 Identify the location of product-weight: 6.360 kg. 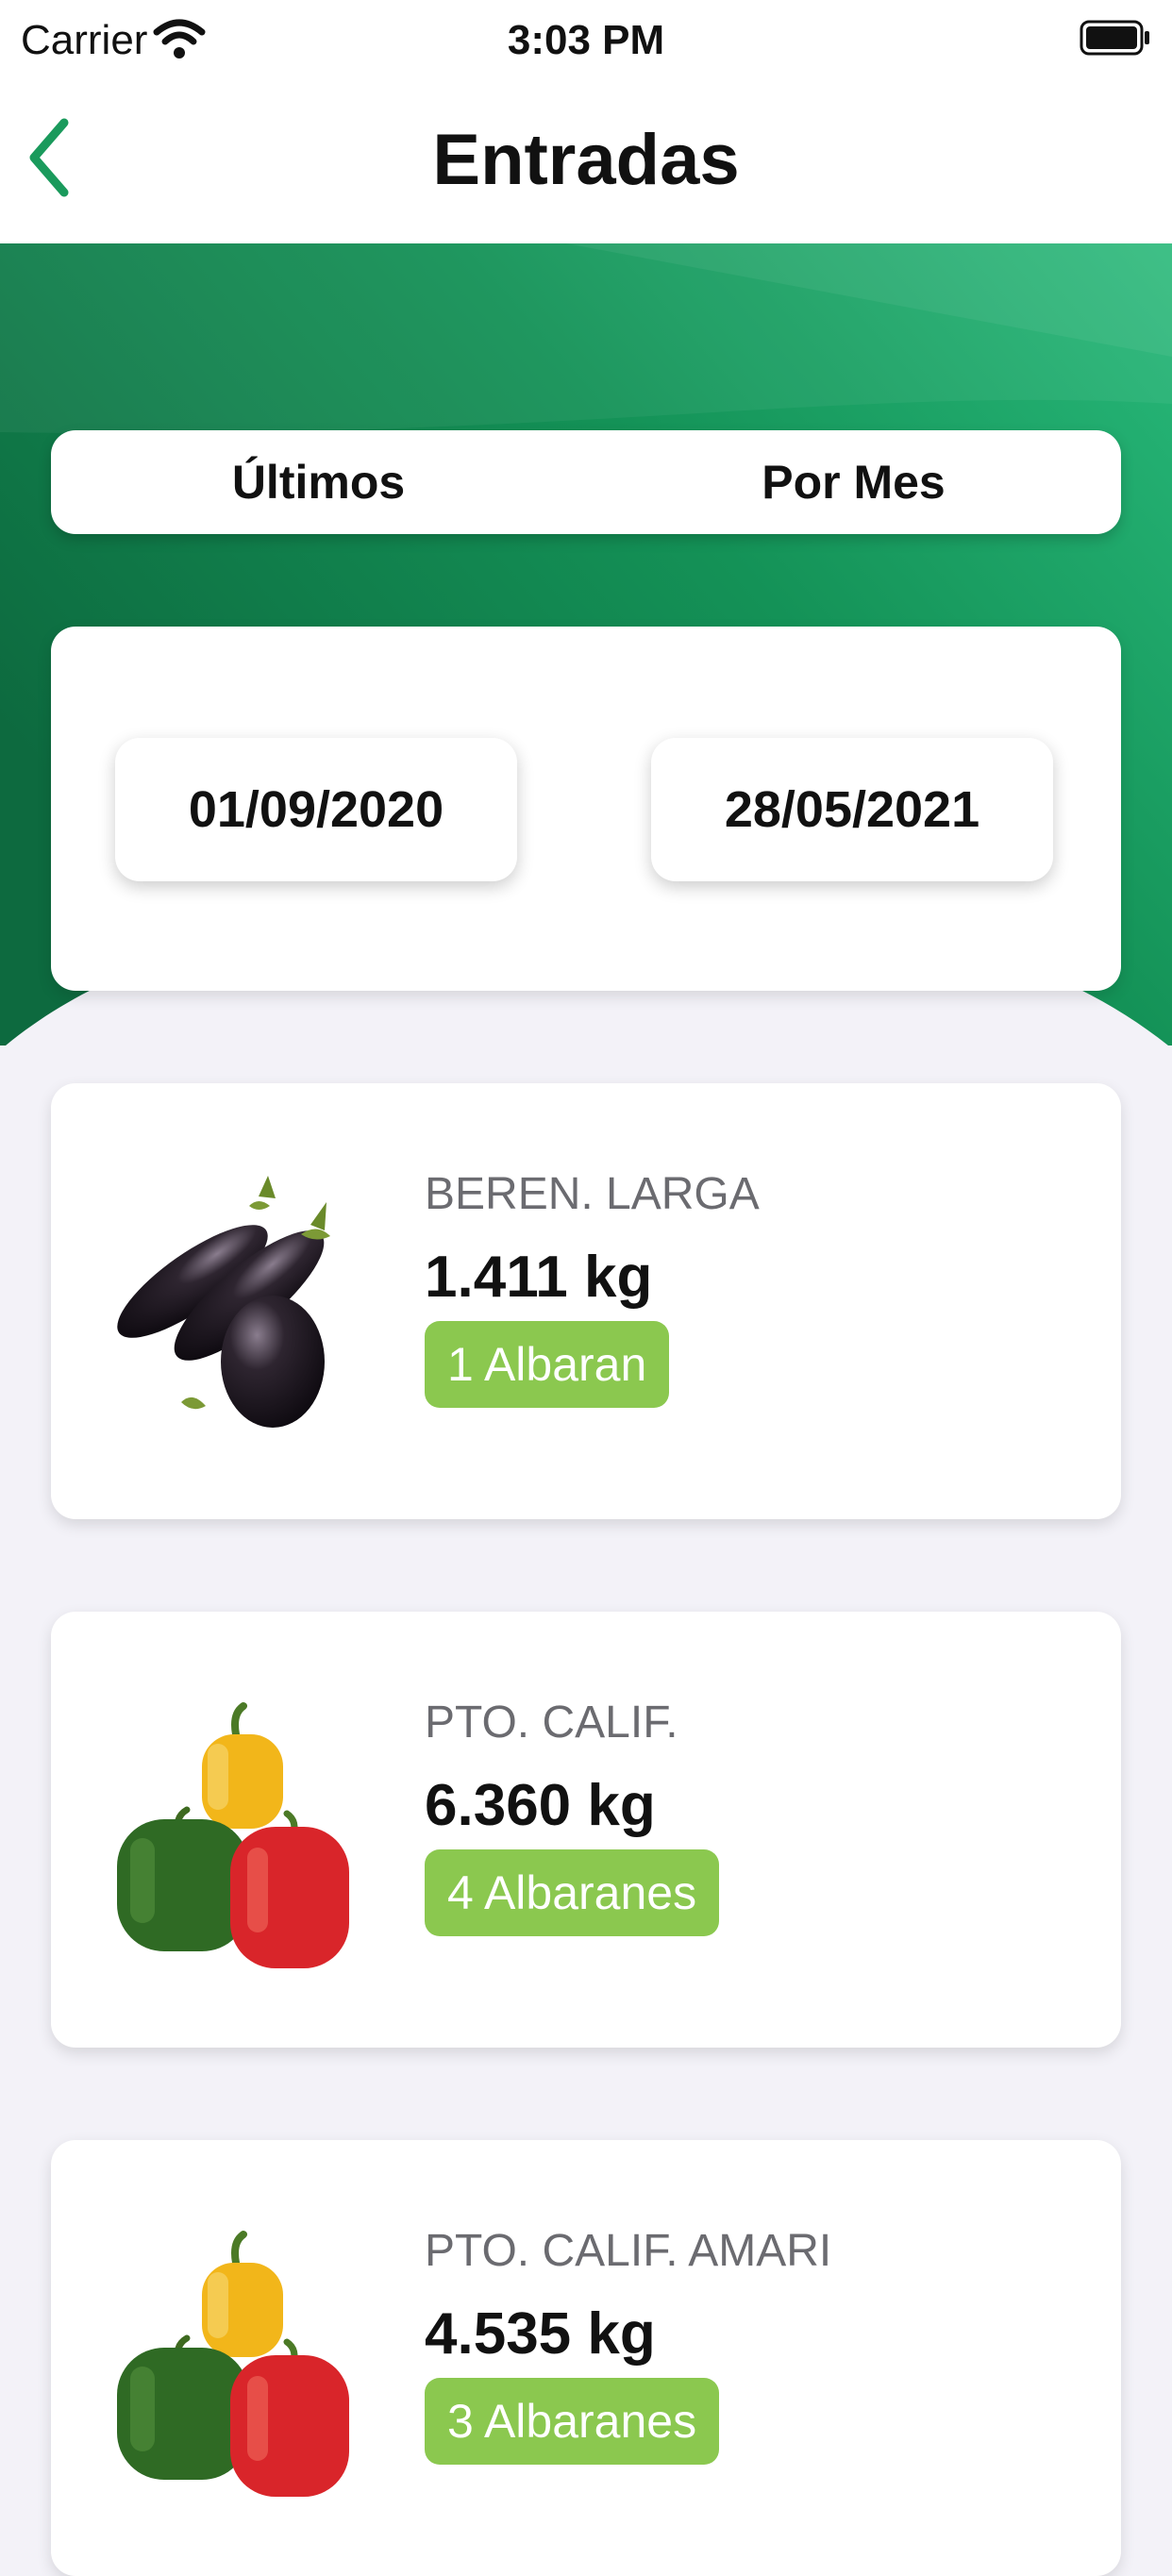
(540, 1805).